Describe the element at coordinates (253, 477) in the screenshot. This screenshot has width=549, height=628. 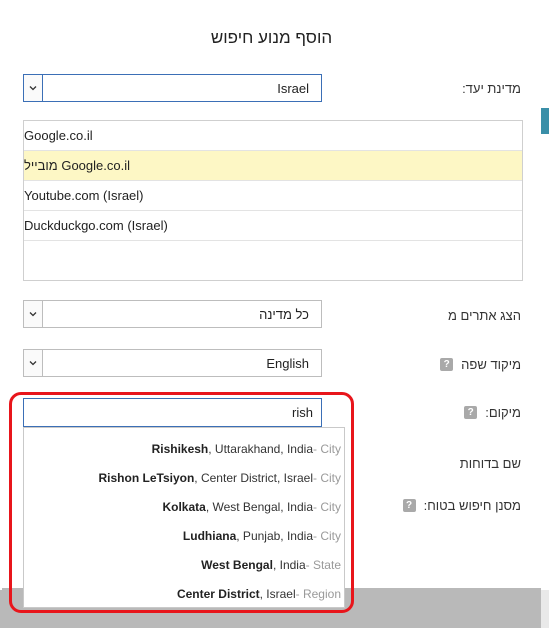
I see `suggestion-detail: , Center District, Israel` at that location.